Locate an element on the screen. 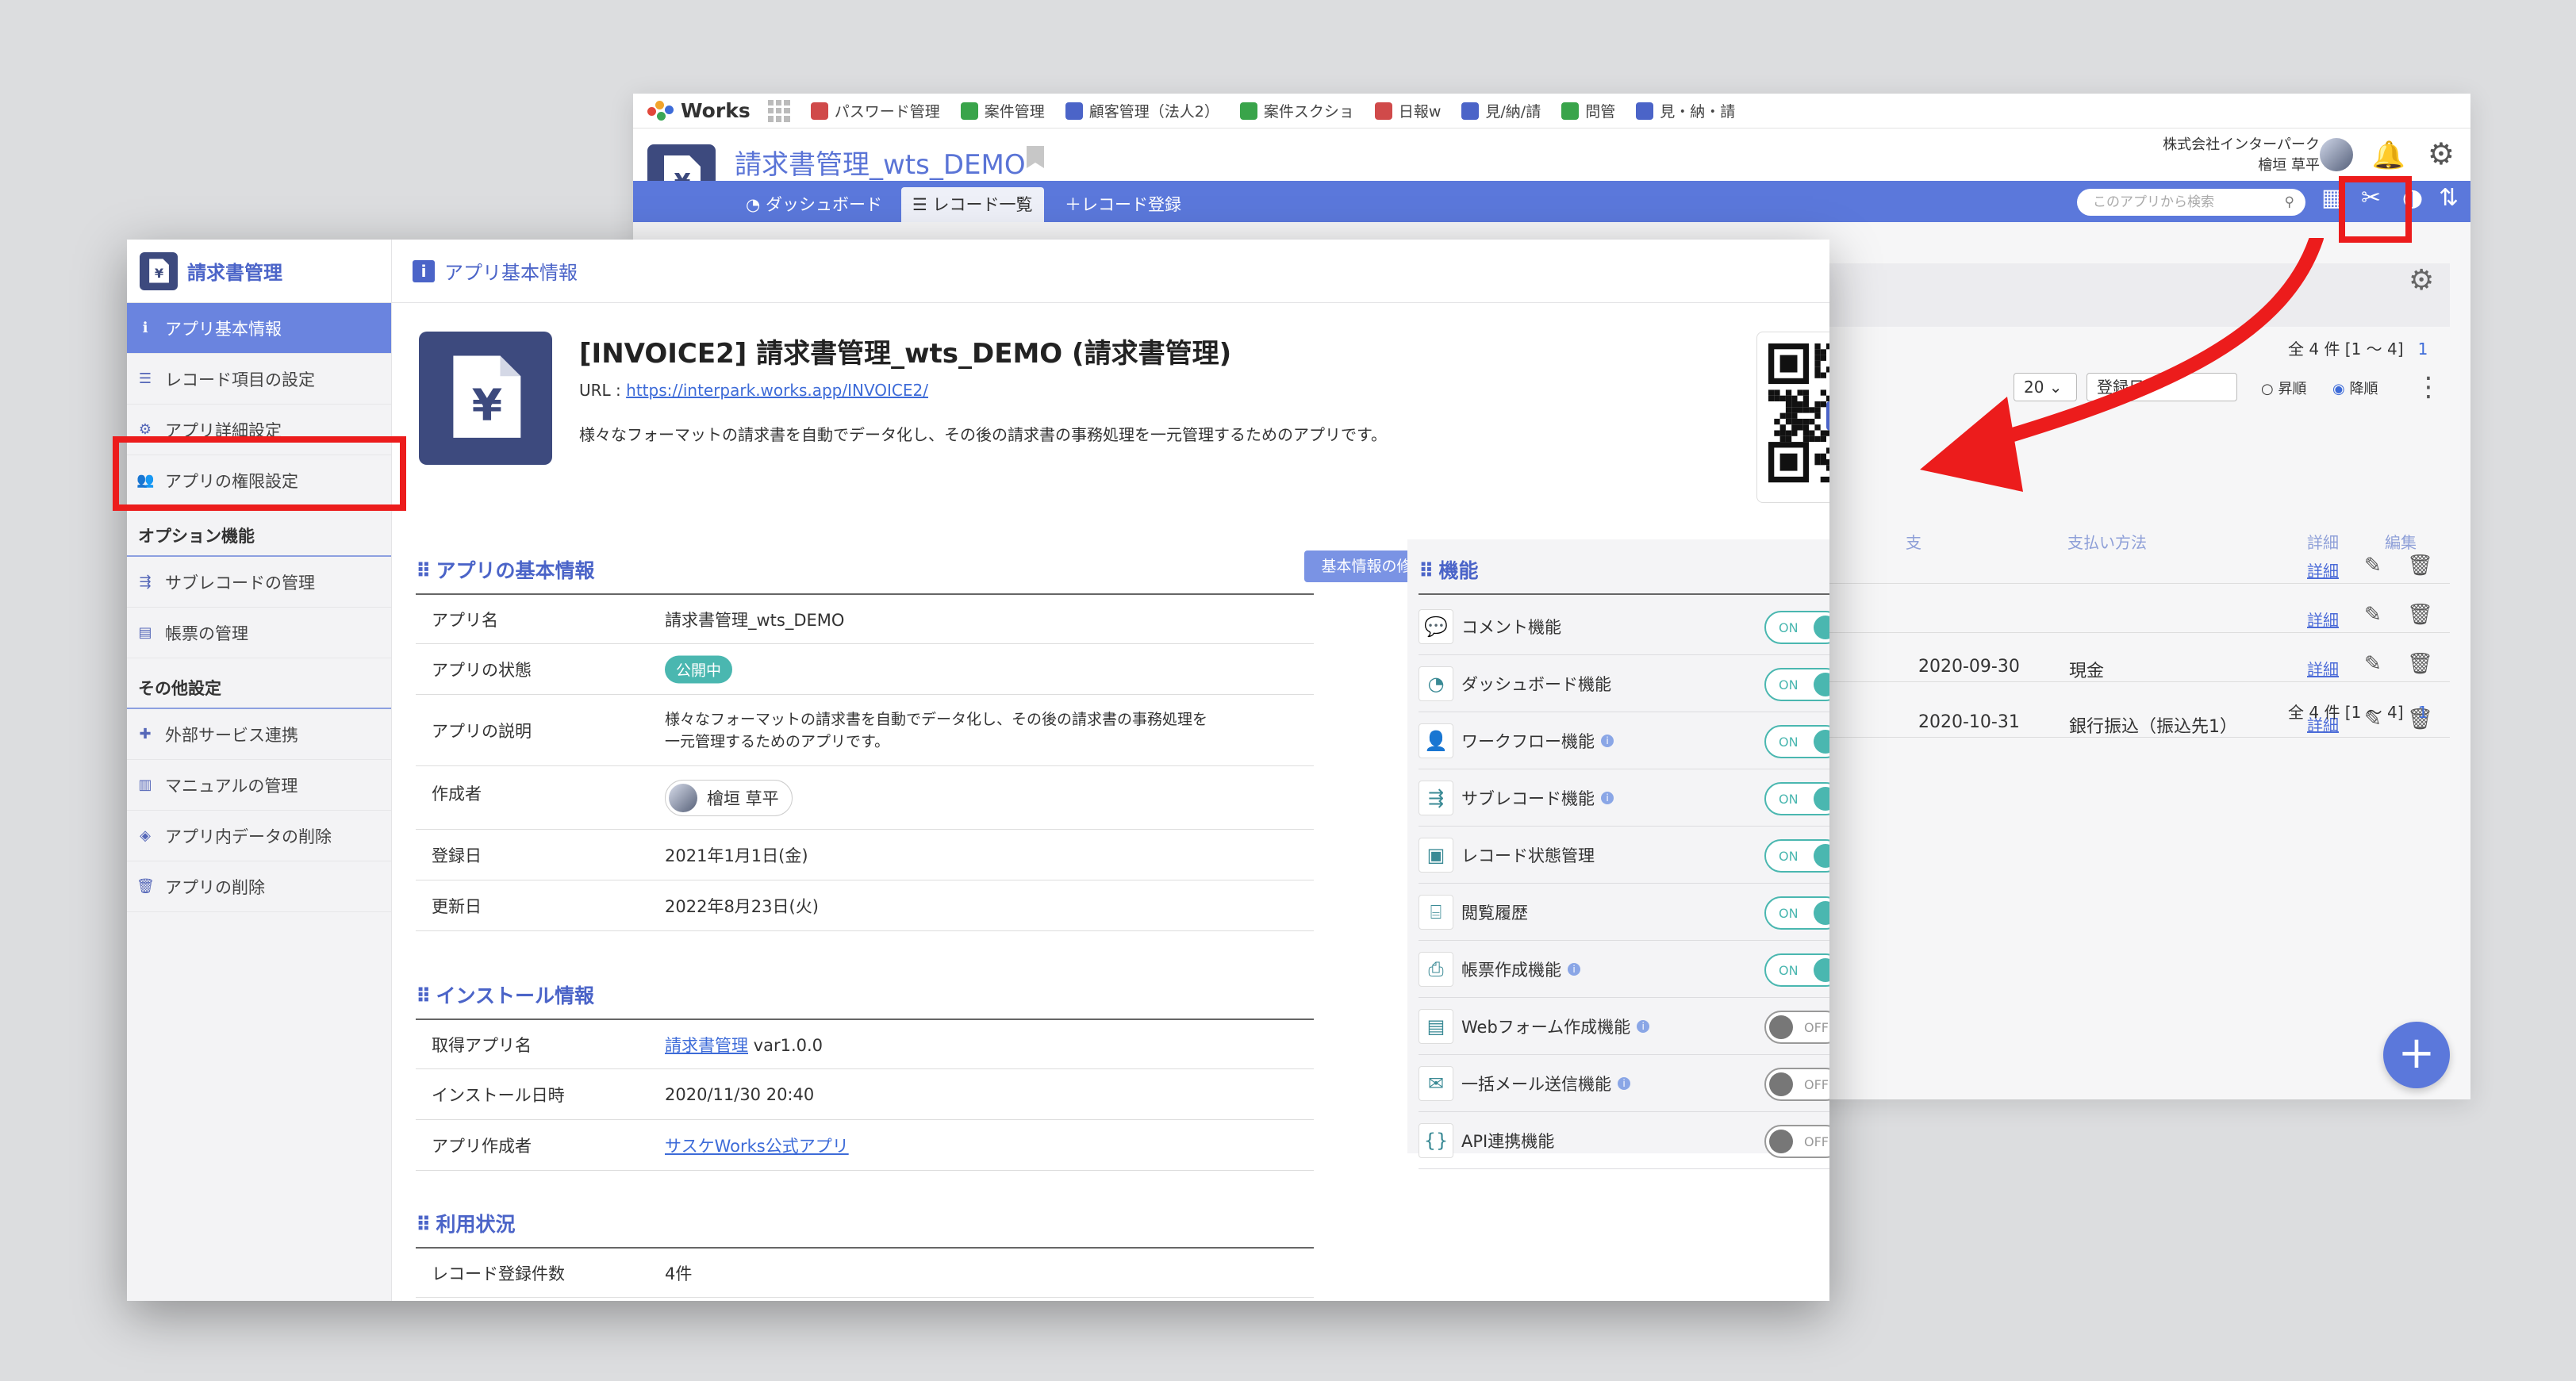  author-link: サスケWorks公式アプリ is located at coordinates (757, 1146).